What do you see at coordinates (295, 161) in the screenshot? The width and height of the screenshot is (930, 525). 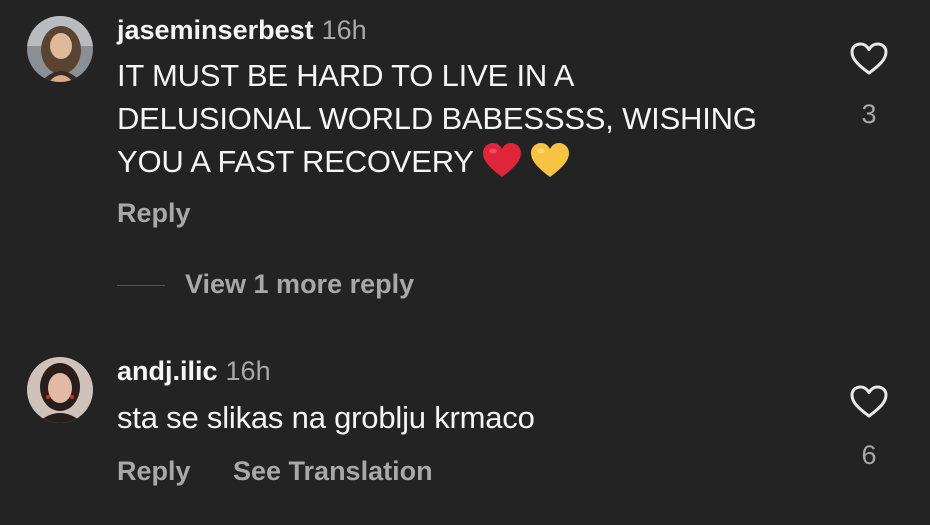 I see `comment-text-line: YOU A FAST RECOVERY` at bounding box center [295, 161].